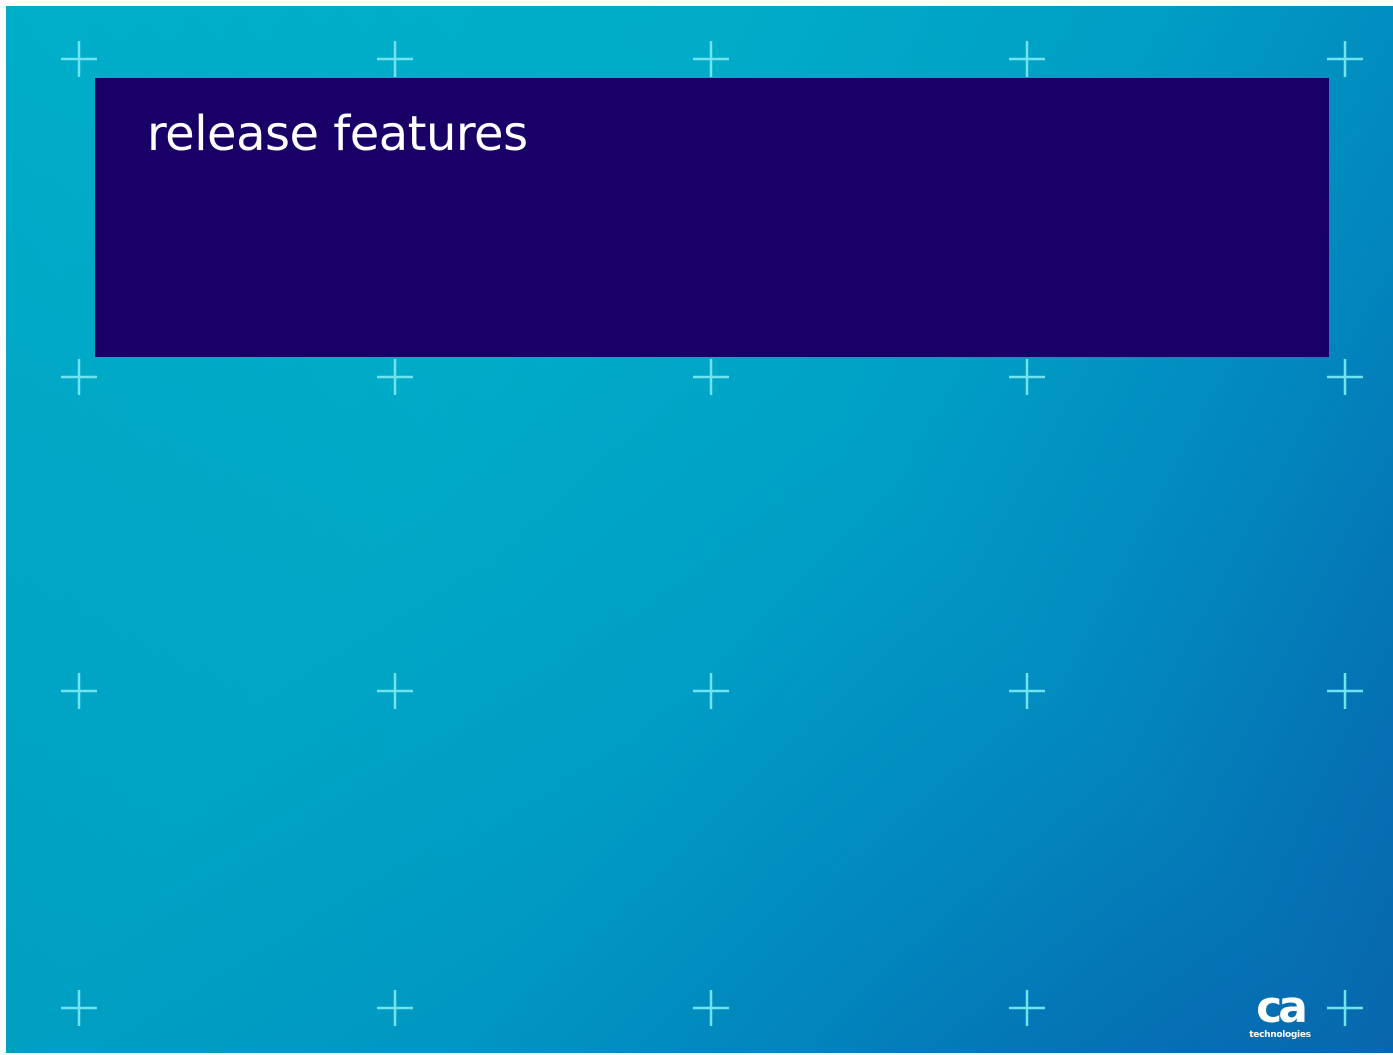 Image resolution: width=1393 pixels, height=1055 pixels. I want to click on logo-mark: ca, so click(1282, 1007).